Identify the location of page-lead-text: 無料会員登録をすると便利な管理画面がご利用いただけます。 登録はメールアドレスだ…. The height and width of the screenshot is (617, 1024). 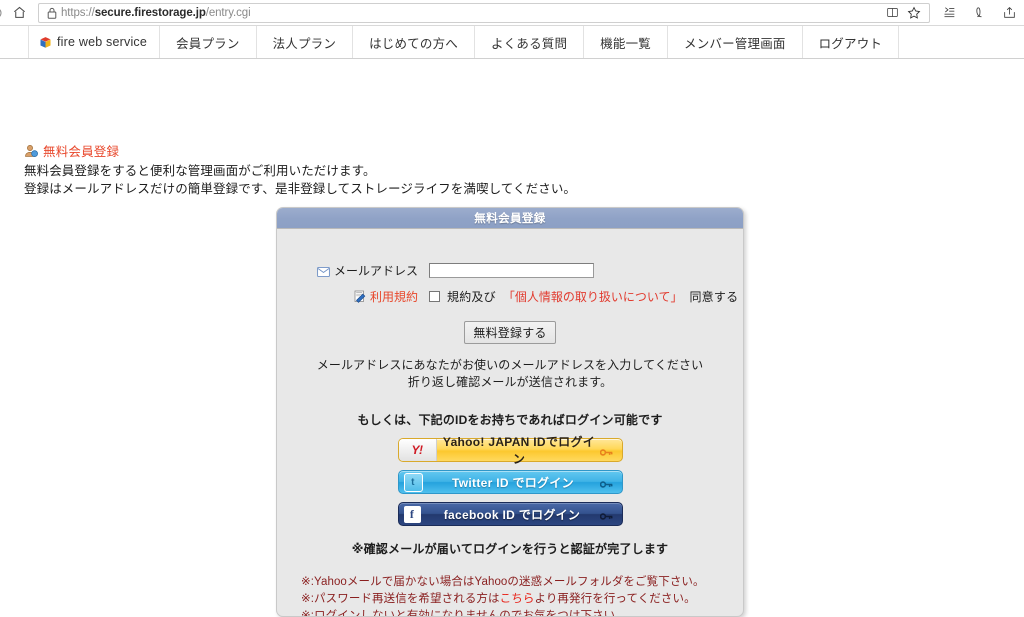
(300, 180).